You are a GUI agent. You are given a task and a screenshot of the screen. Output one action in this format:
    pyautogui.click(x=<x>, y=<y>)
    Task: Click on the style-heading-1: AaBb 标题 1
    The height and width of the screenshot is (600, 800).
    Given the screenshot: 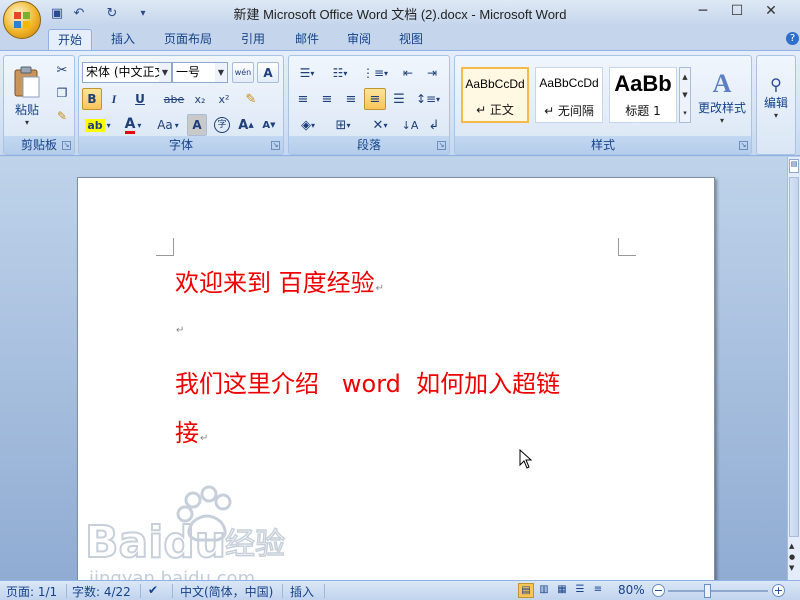 What is the action you would take?
    pyautogui.click(x=643, y=95)
    